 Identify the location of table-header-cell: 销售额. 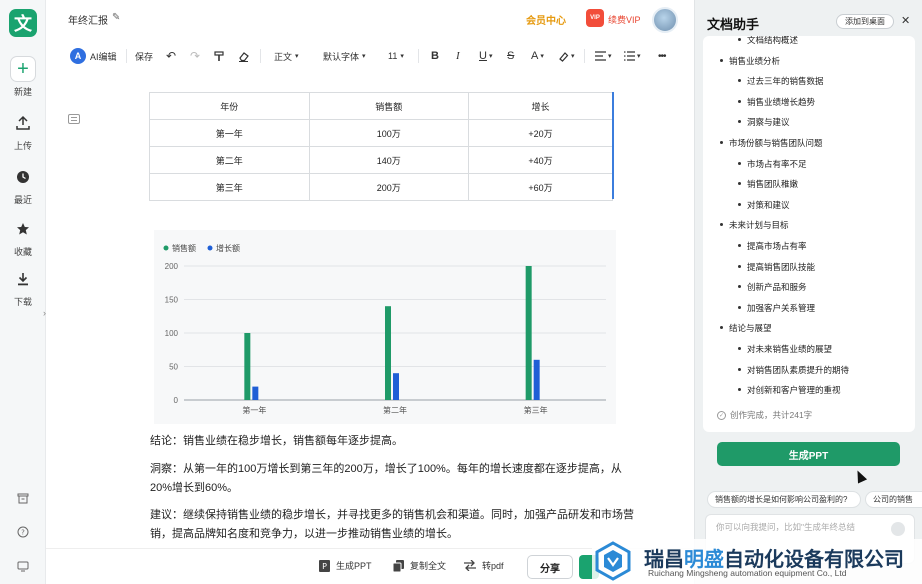
(389, 106).